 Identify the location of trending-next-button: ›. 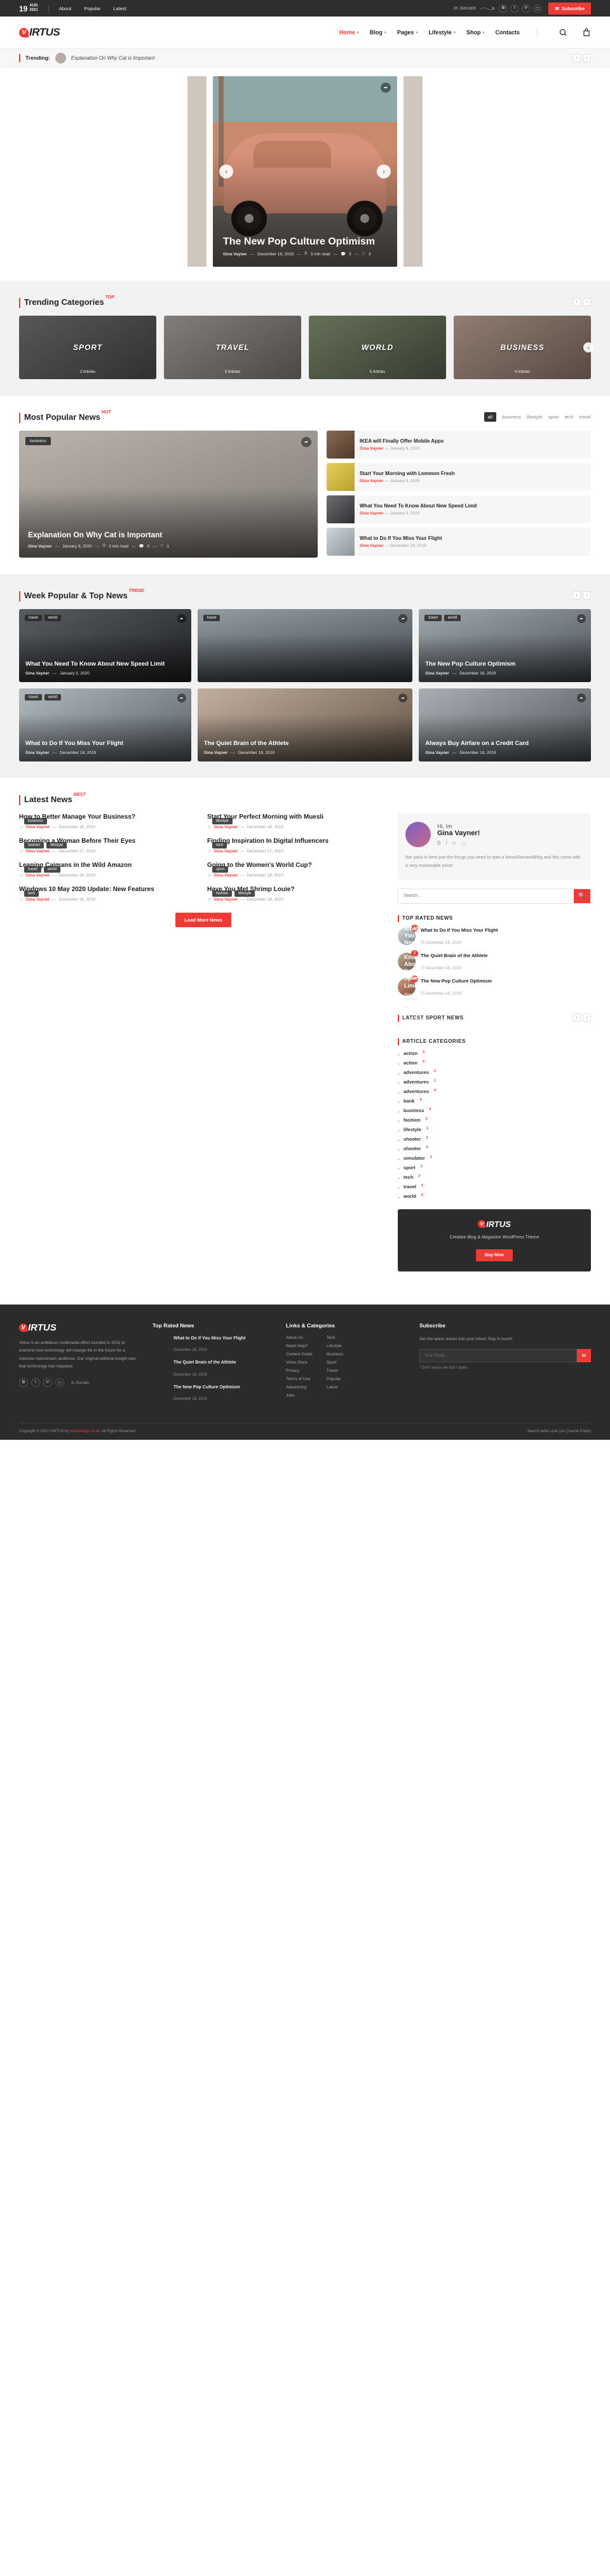
(587, 57).